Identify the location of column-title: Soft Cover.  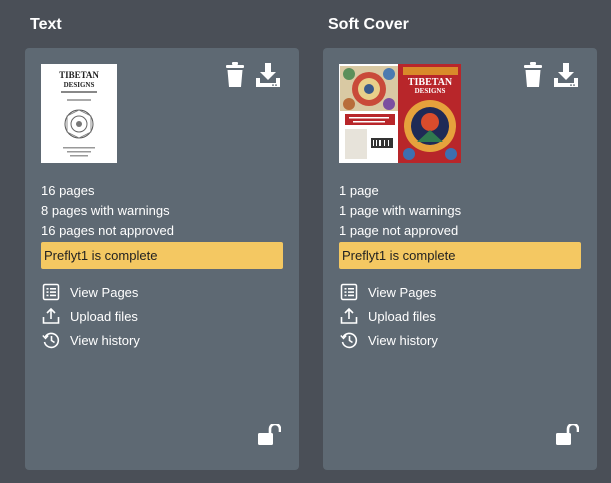
(368, 24).